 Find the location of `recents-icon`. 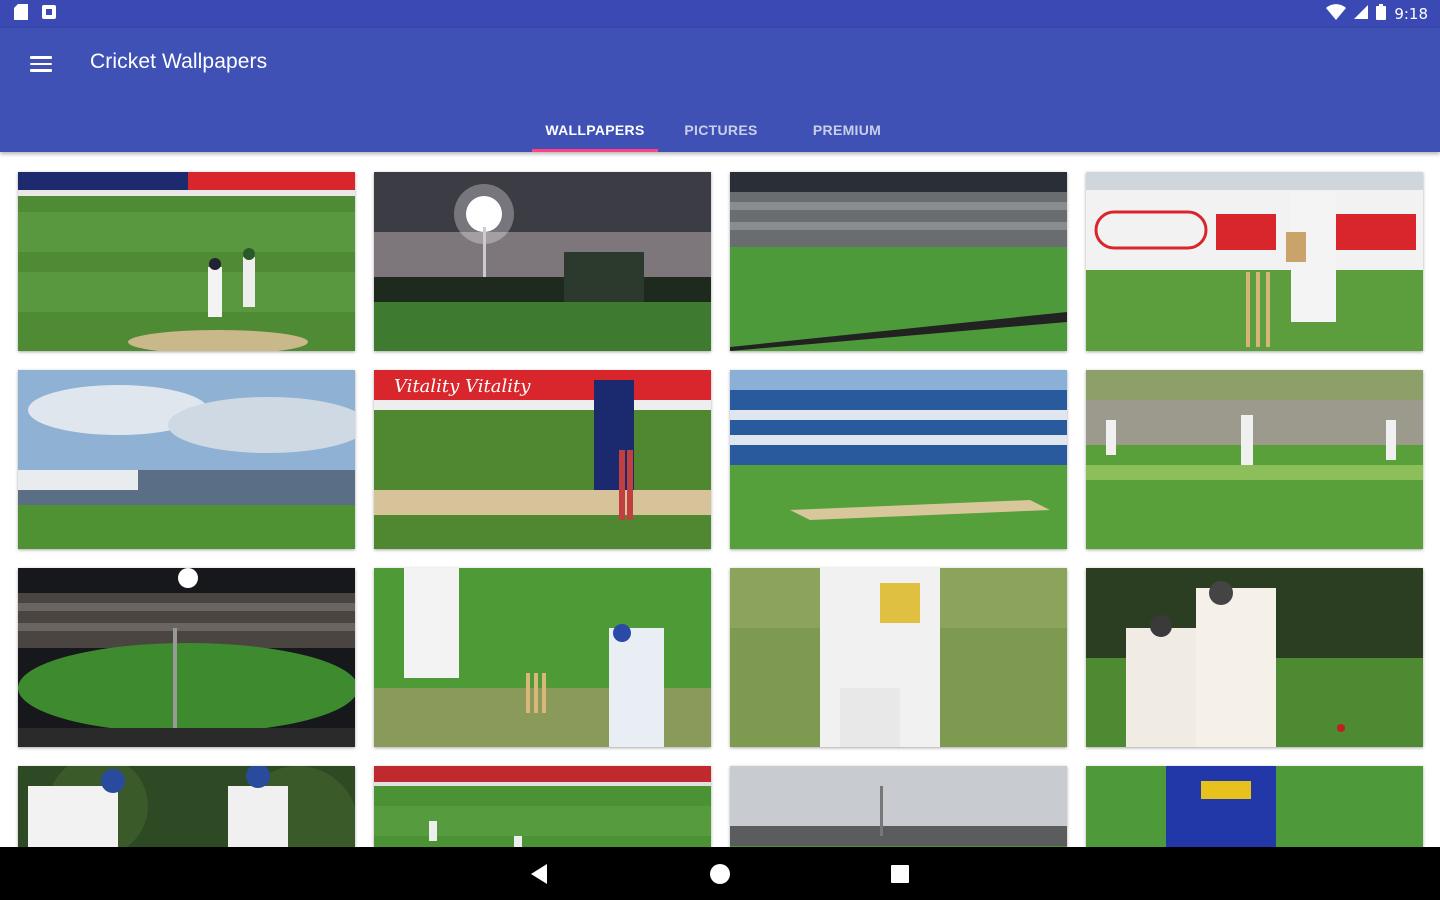

recents-icon is located at coordinates (900, 873).